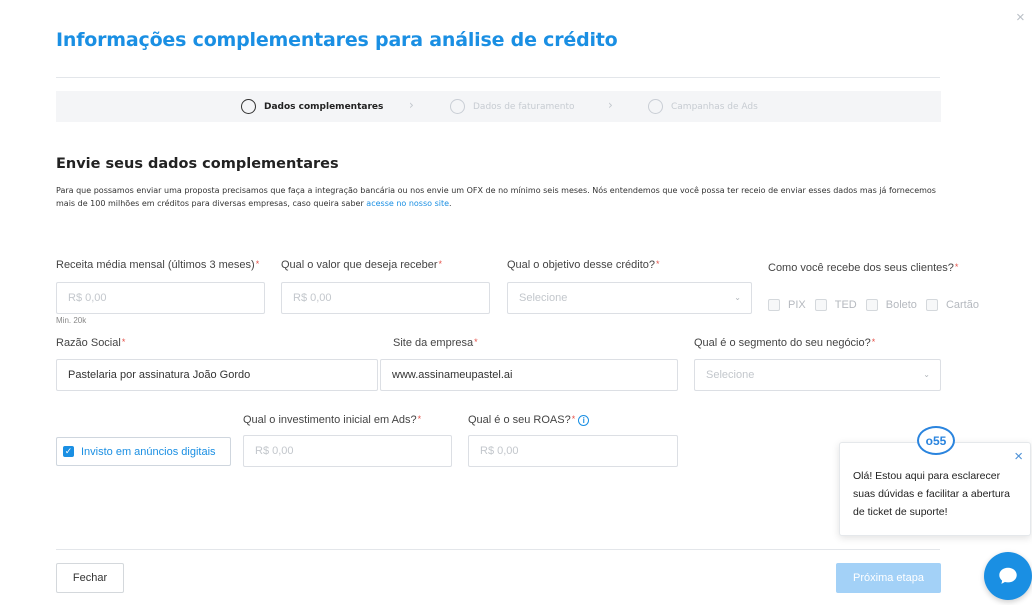 This screenshot has height=605, width=1032. What do you see at coordinates (524, 106) in the screenshot?
I see `step-label: Dados de faturamento` at bounding box center [524, 106].